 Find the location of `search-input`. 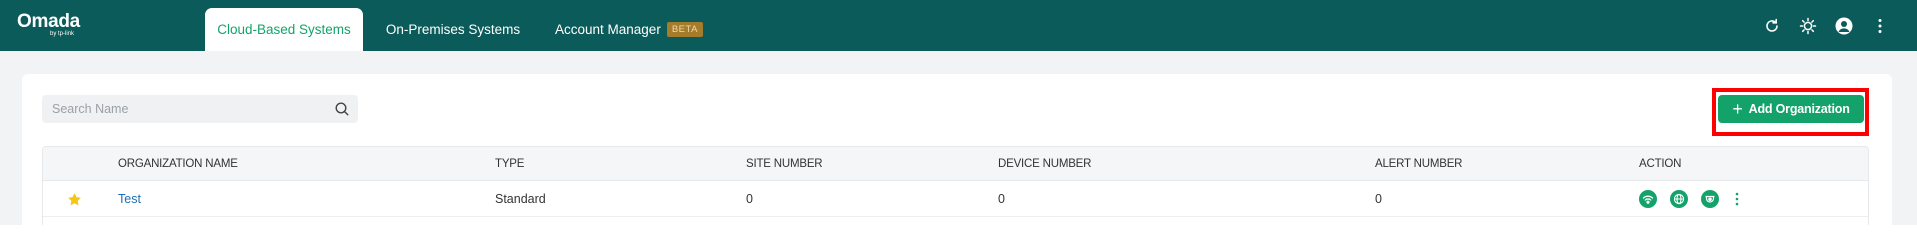

search-input is located at coordinates (187, 109).